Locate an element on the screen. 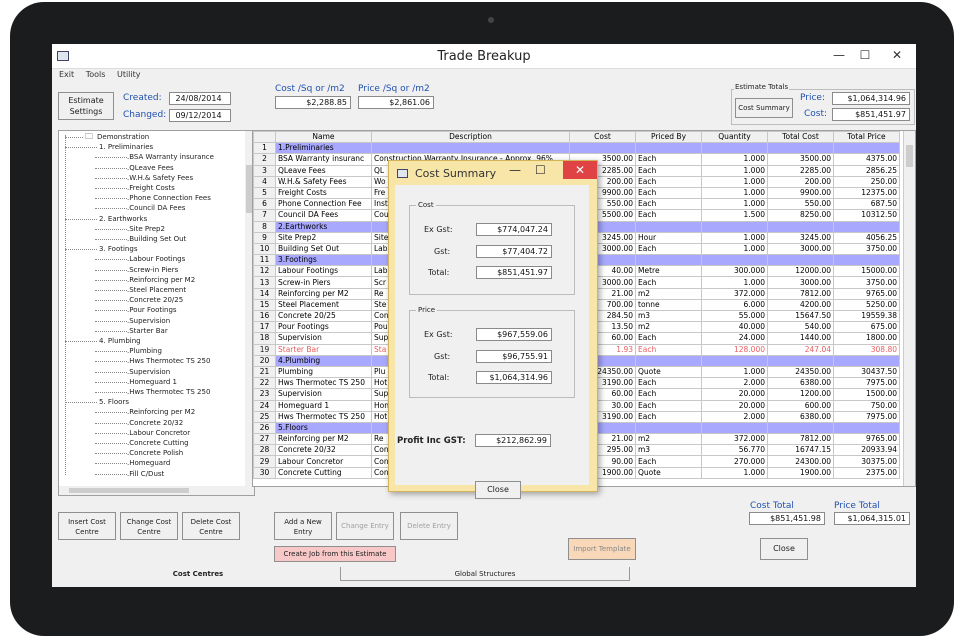 This screenshot has height=640, width=960. quantity-cell: 56.770 is located at coordinates (734, 450).